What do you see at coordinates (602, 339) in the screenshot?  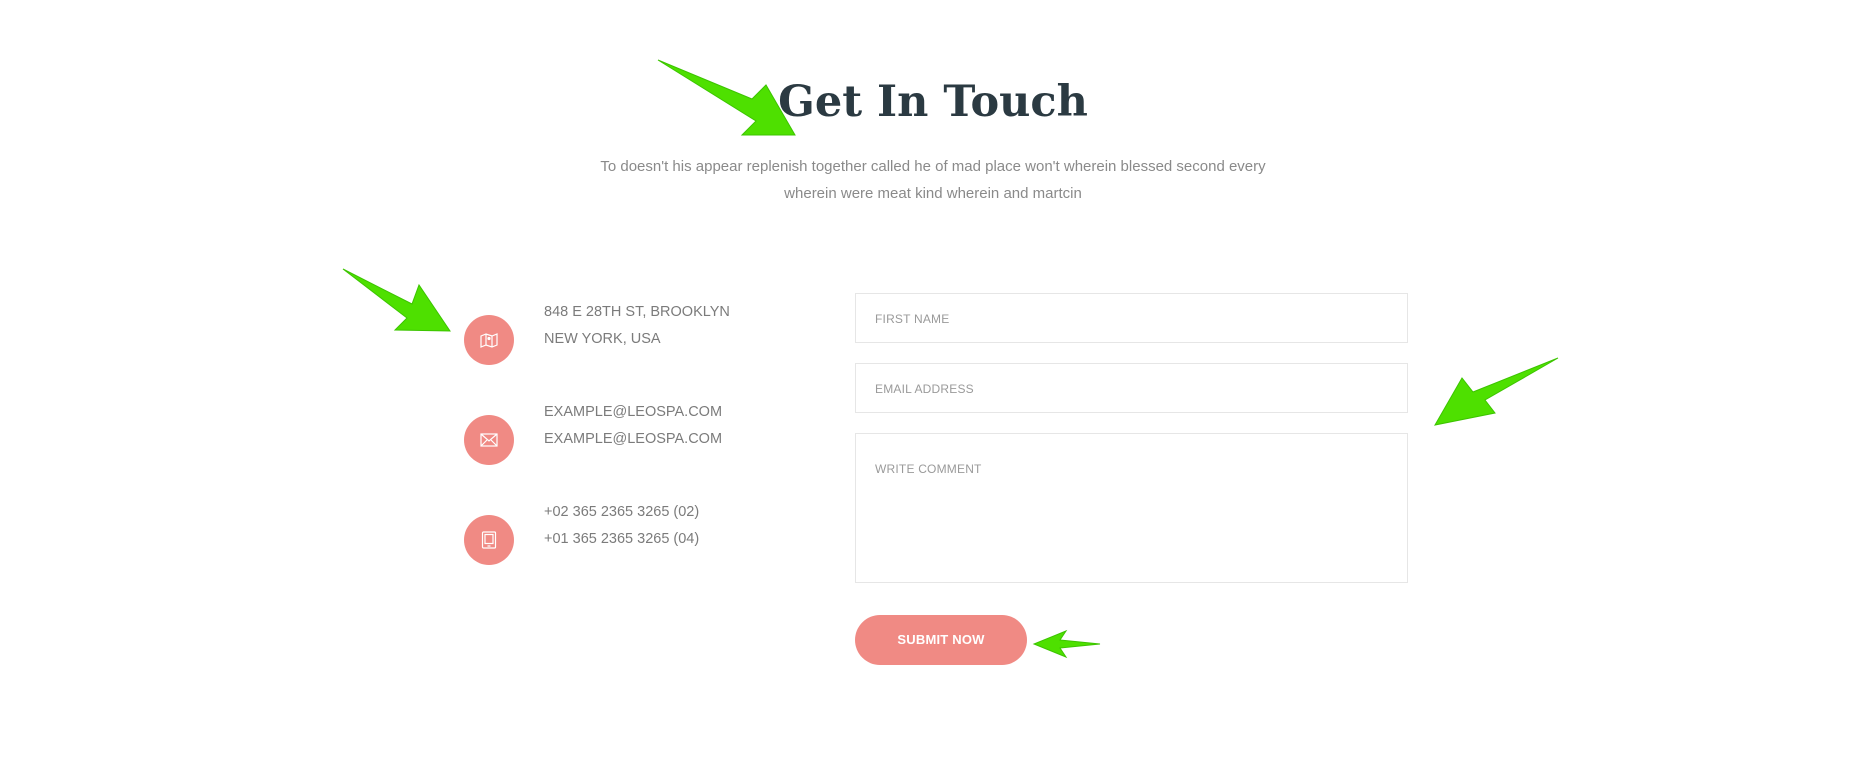 I see `address-line-2: NEW YORK, USA` at bounding box center [602, 339].